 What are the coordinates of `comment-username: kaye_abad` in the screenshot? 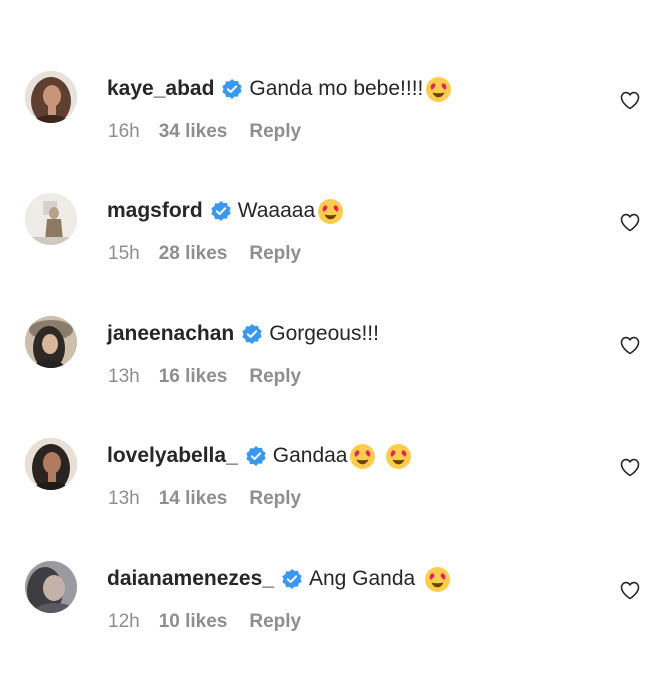 It's located at (160, 89).